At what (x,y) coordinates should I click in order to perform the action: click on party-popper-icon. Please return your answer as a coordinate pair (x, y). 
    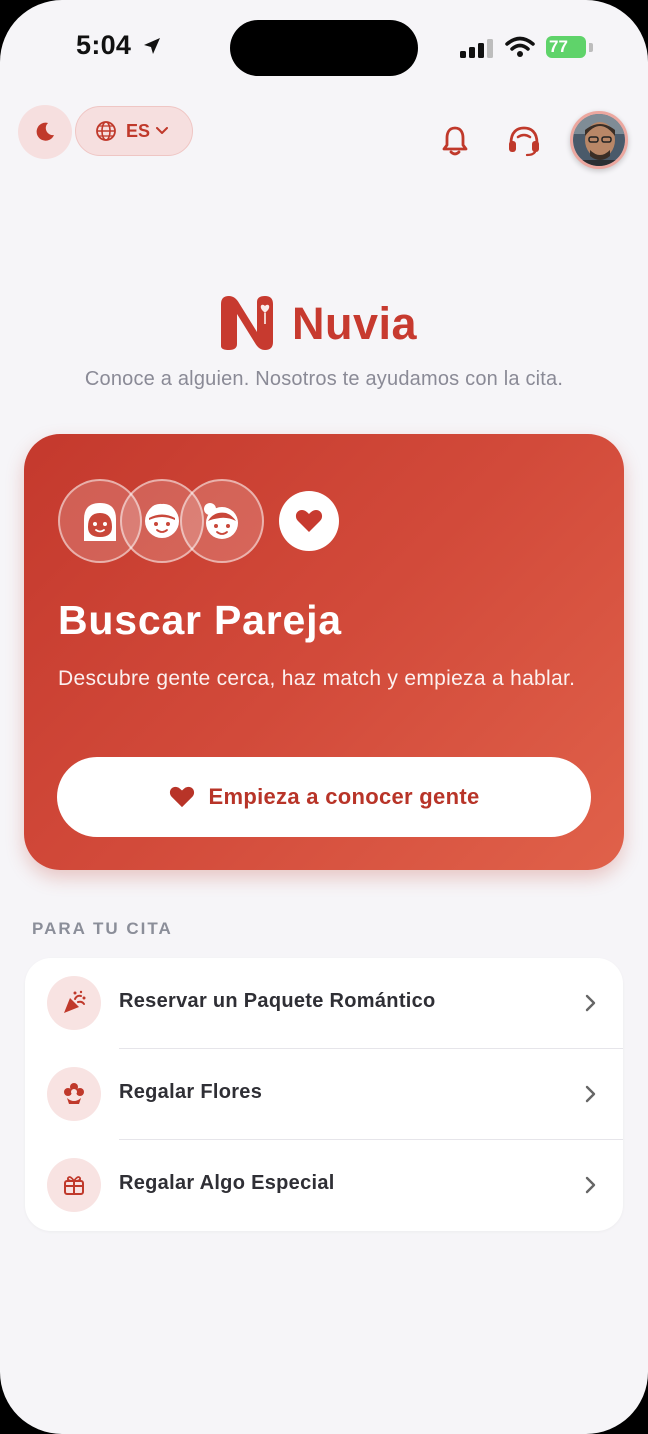
    Looking at the image, I should click on (75, 1001).